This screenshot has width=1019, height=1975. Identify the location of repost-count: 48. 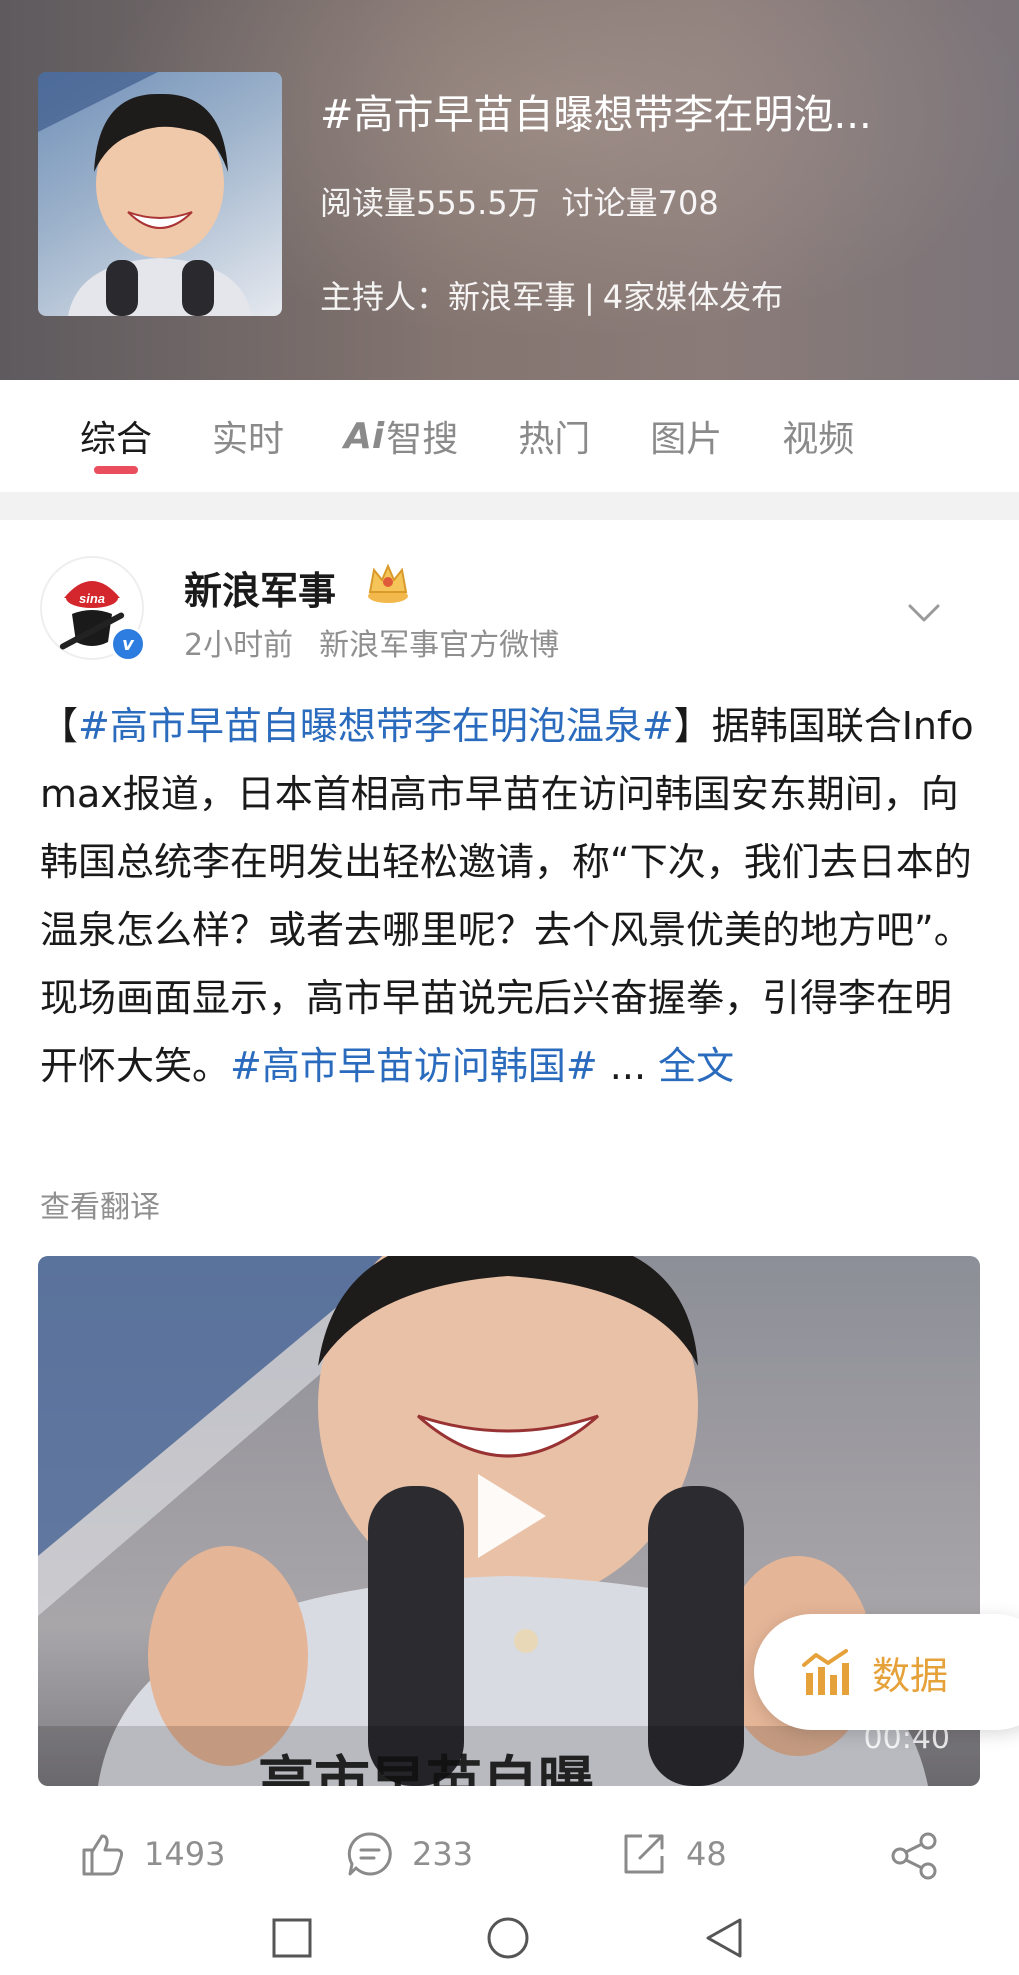
(706, 1854).